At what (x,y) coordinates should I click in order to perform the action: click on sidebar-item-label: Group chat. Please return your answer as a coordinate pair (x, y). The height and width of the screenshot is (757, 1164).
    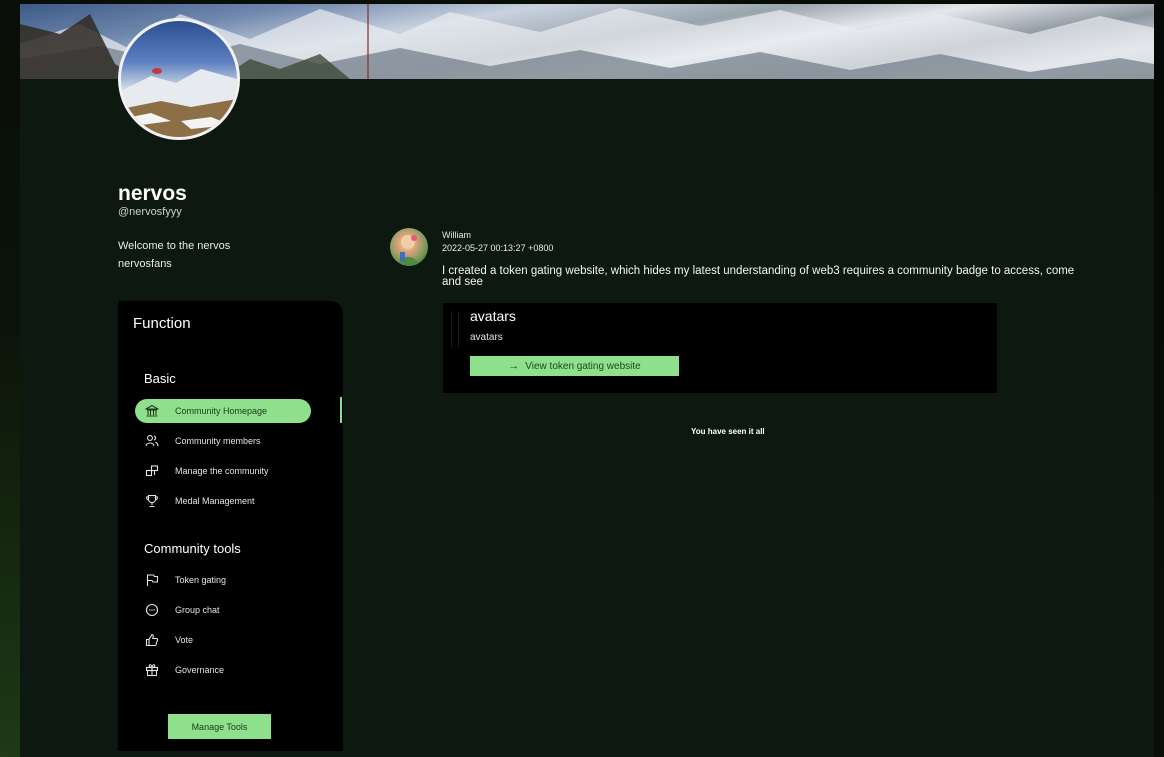
    Looking at the image, I should click on (197, 610).